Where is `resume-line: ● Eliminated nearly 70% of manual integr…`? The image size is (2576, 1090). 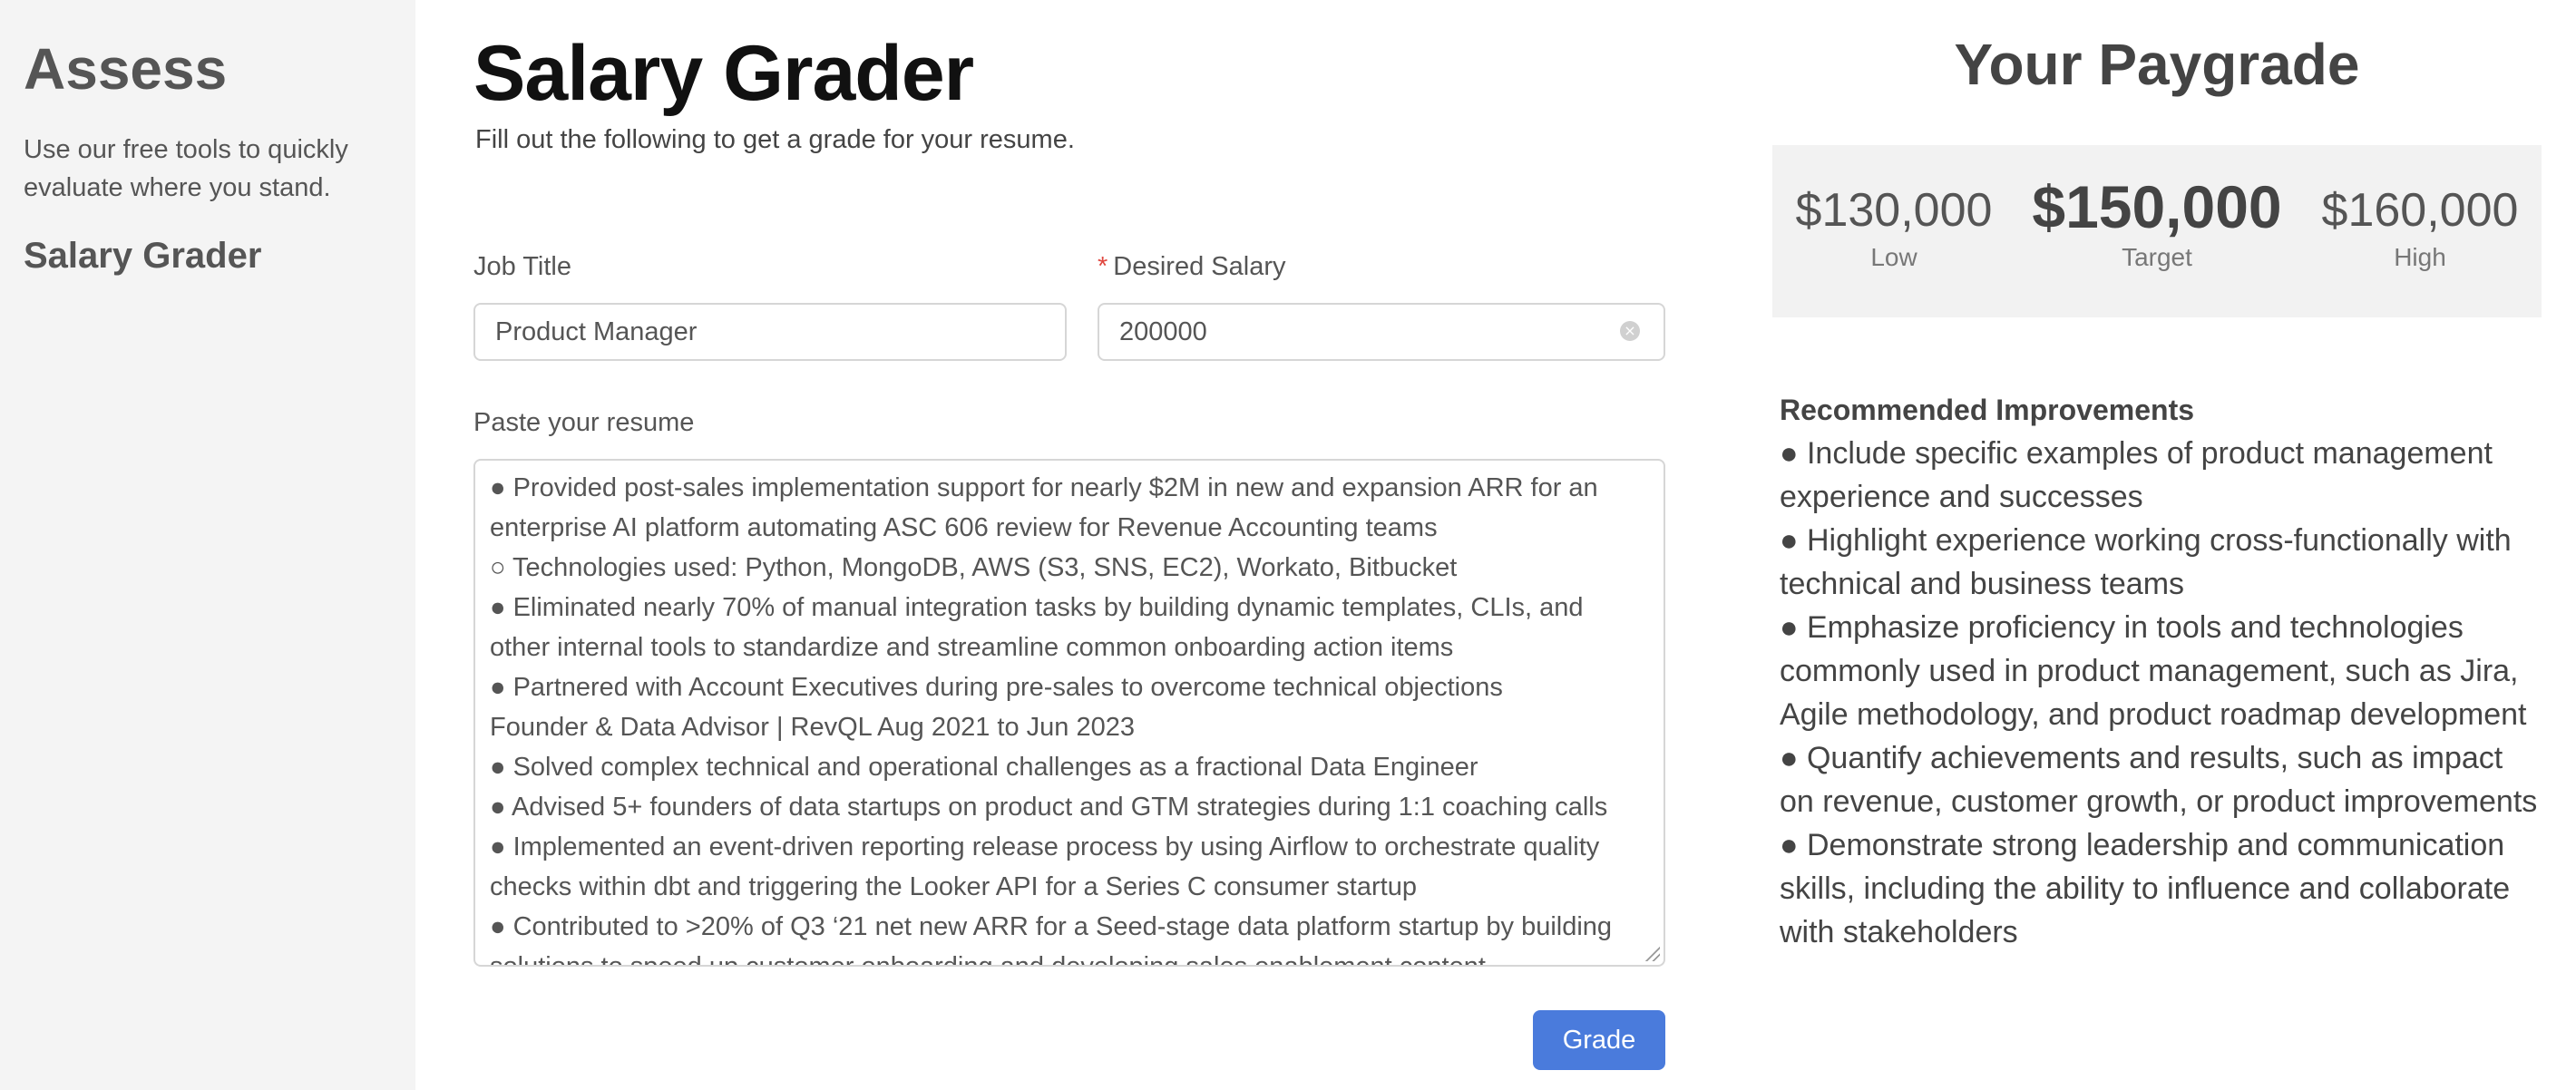
resume-line: ● Eliminated nearly 70% of manual integr… is located at coordinates (1037, 607).